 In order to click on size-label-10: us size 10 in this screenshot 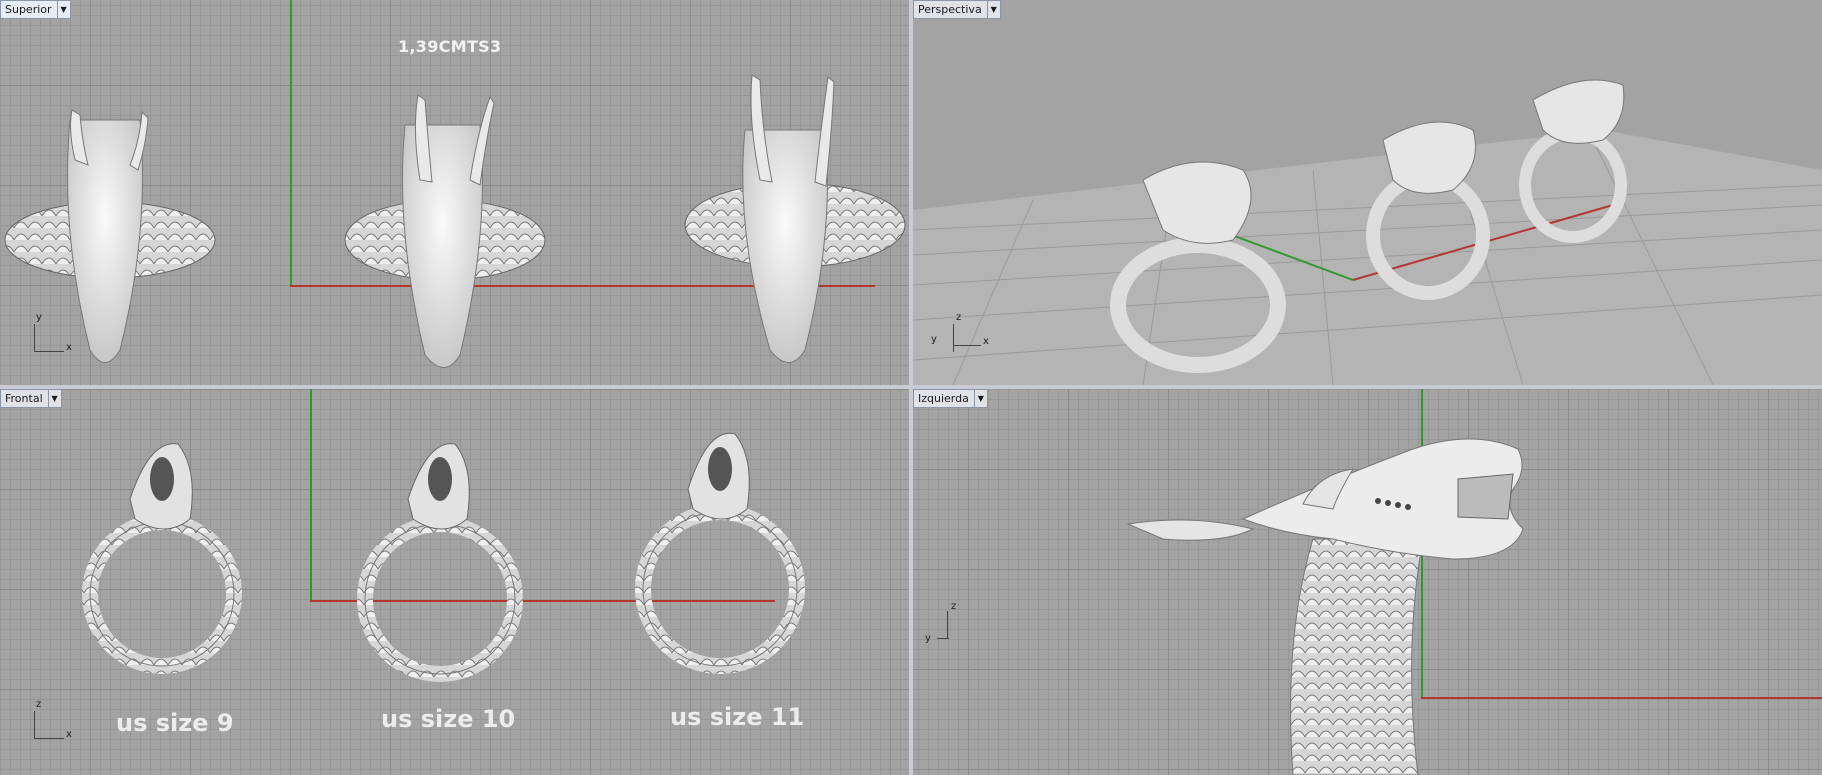, I will do `click(448, 719)`.